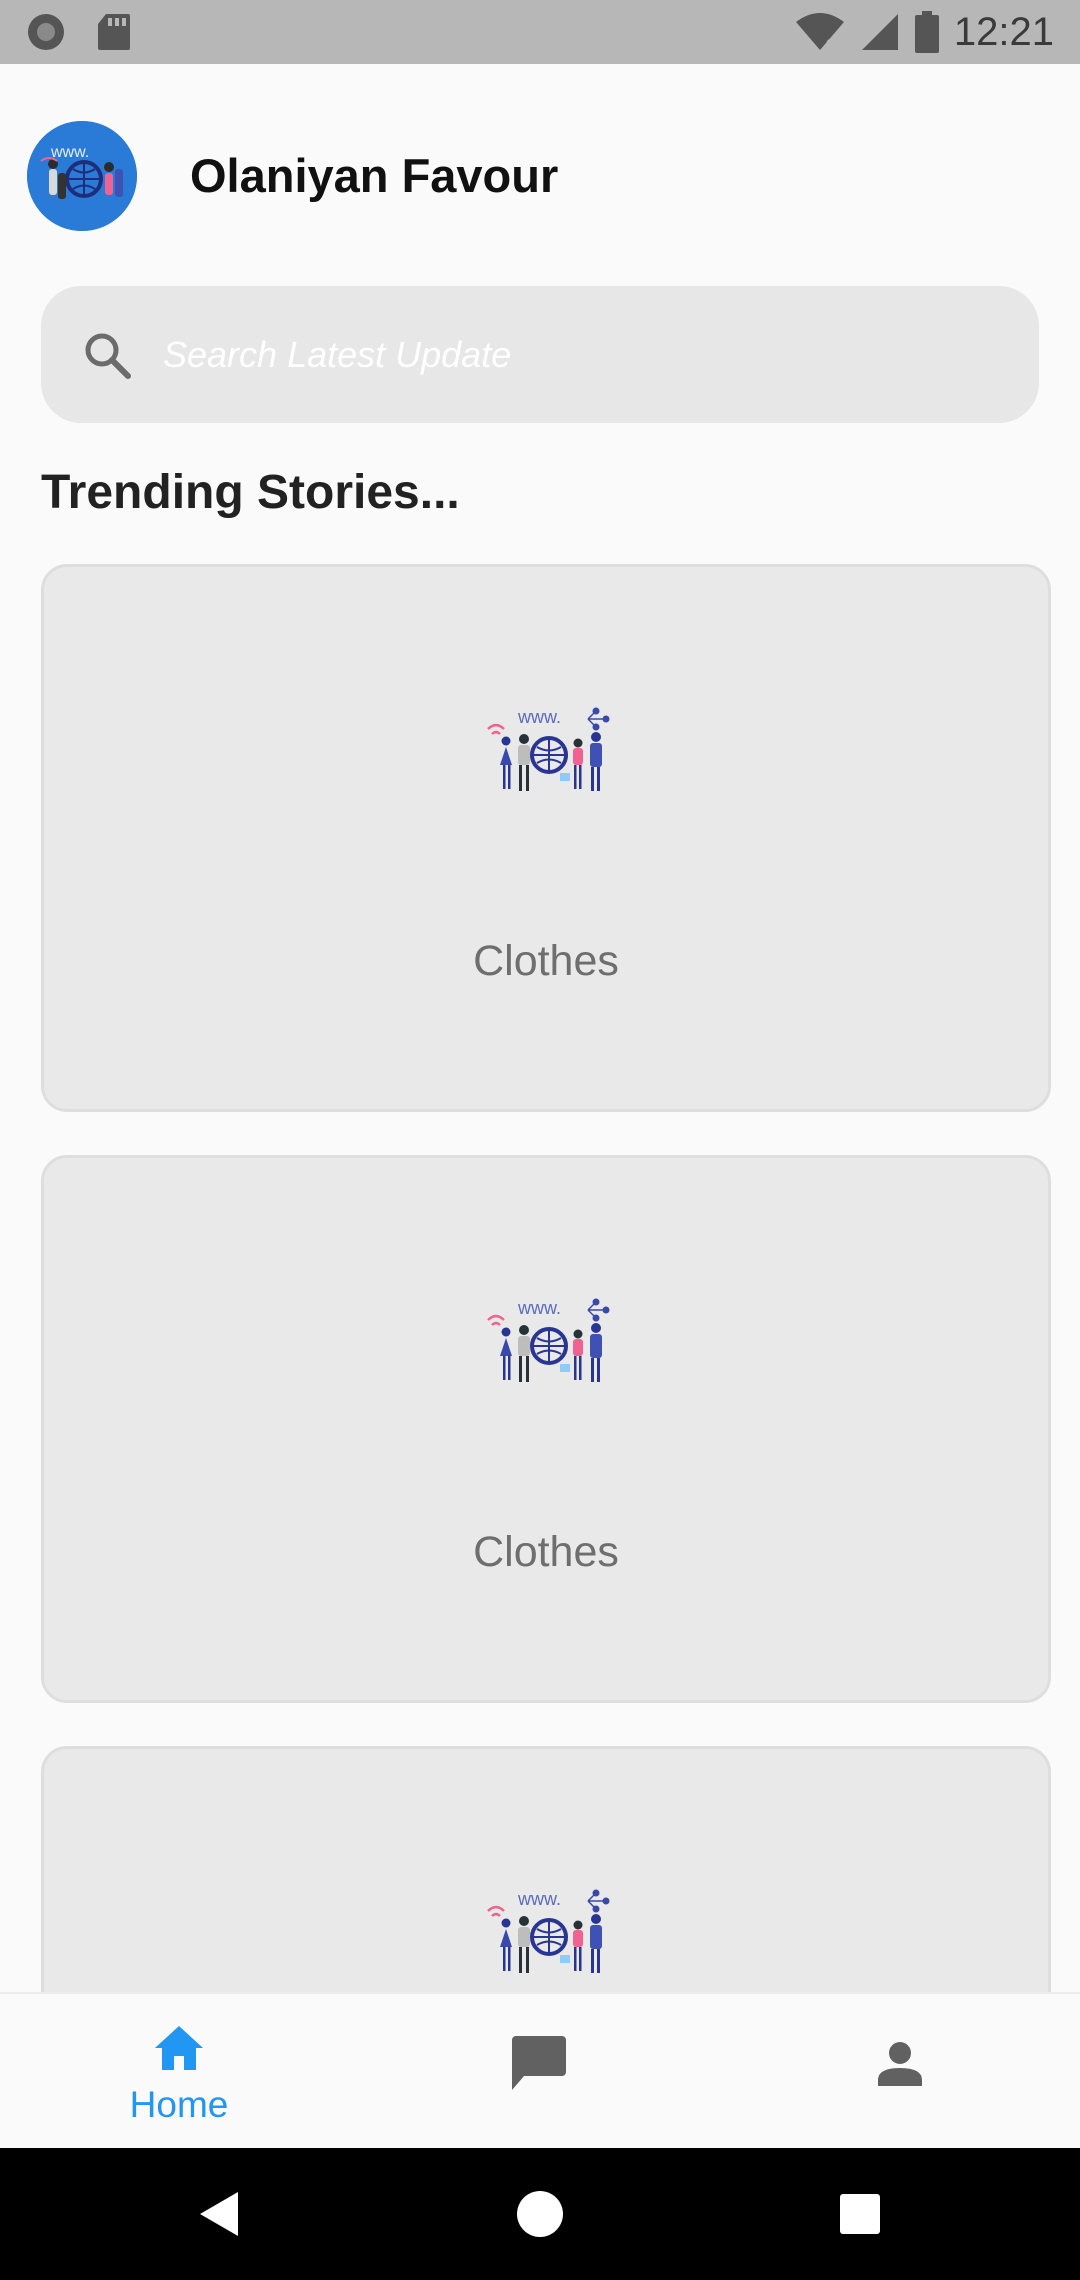 The height and width of the screenshot is (2280, 1080). I want to click on profile-icon, so click(900, 2064).